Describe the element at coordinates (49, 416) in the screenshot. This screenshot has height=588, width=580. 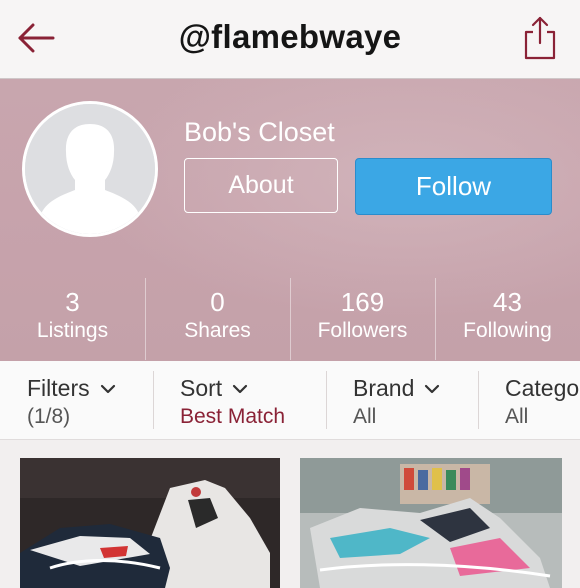
I see `filter-value: (1/8)` at that location.